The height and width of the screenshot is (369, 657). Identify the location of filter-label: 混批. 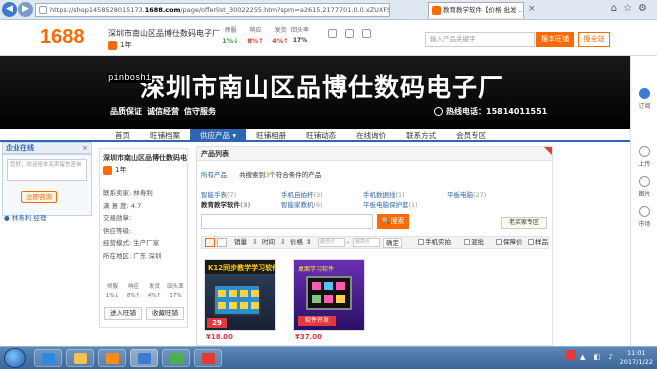
(477, 242).